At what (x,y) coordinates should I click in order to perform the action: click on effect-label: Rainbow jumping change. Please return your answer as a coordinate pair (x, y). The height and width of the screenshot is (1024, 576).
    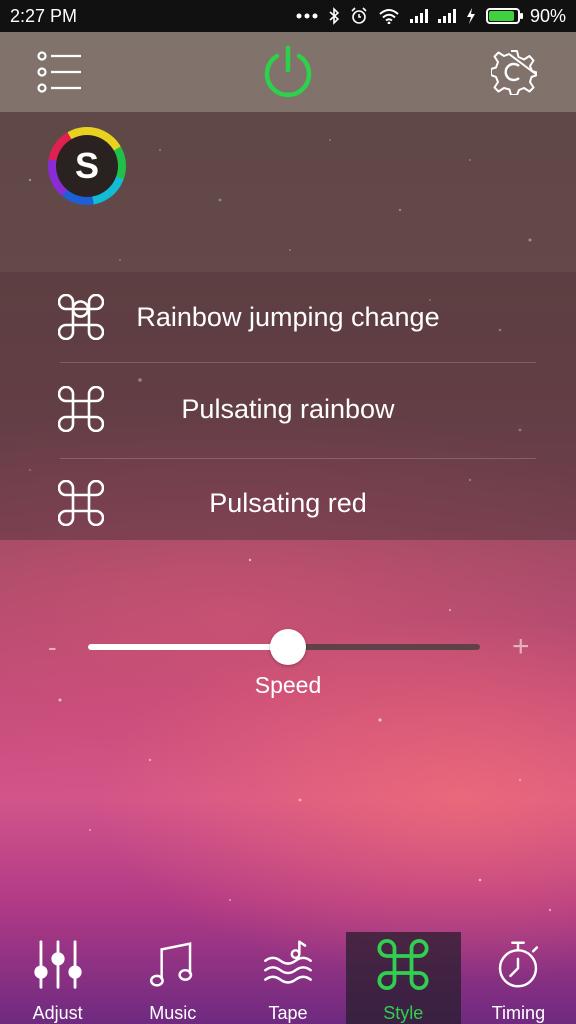
    Looking at the image, I should click on (288, 316).